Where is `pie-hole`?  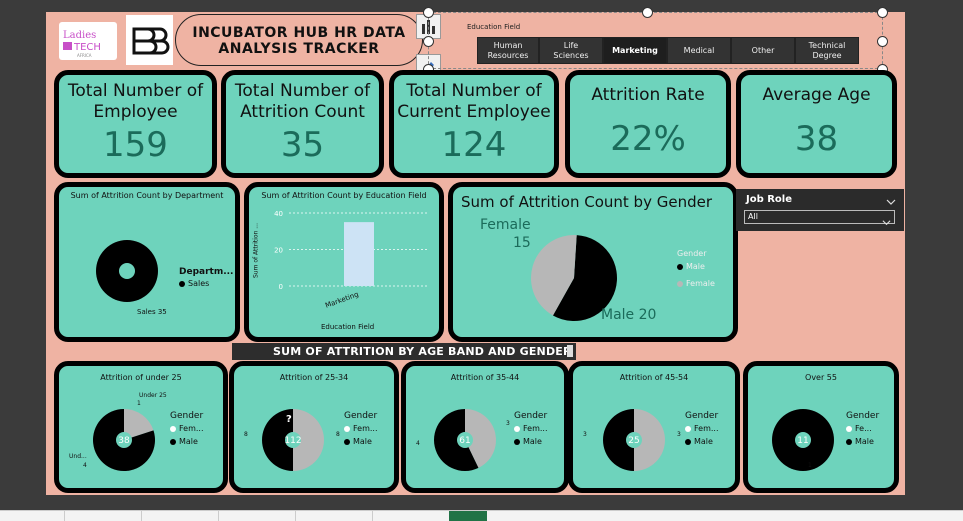
pie-hole is located at coordinates (127, 271).